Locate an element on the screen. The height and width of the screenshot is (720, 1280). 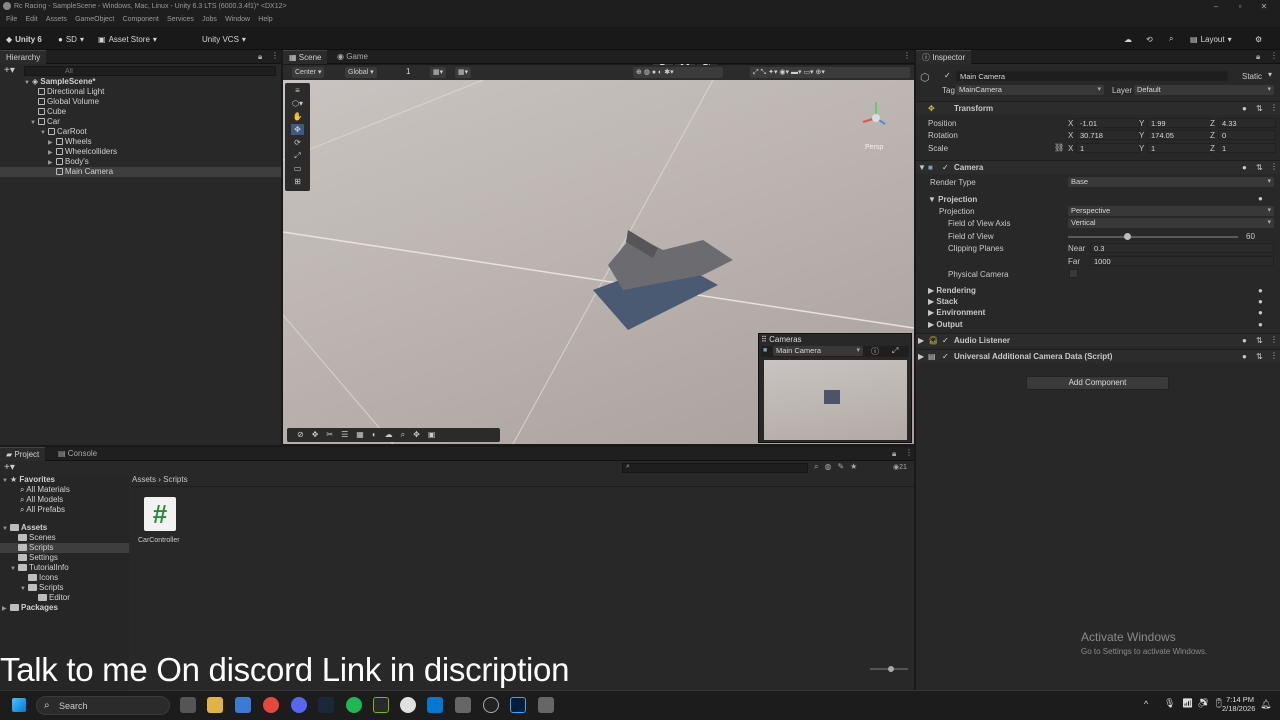
settings-icon: ⚙ is located at coordinates (1258, 39).